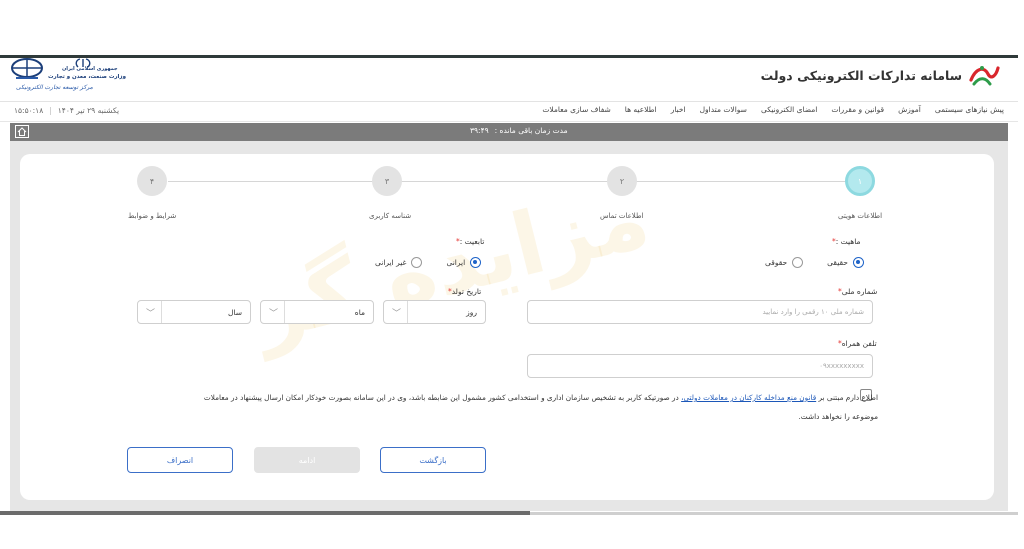 The image size is (1024, 549). Describe the element at coordinates (455, 262) in the screenshot. I see `radio-iranian-label: ایرانی` at that location.